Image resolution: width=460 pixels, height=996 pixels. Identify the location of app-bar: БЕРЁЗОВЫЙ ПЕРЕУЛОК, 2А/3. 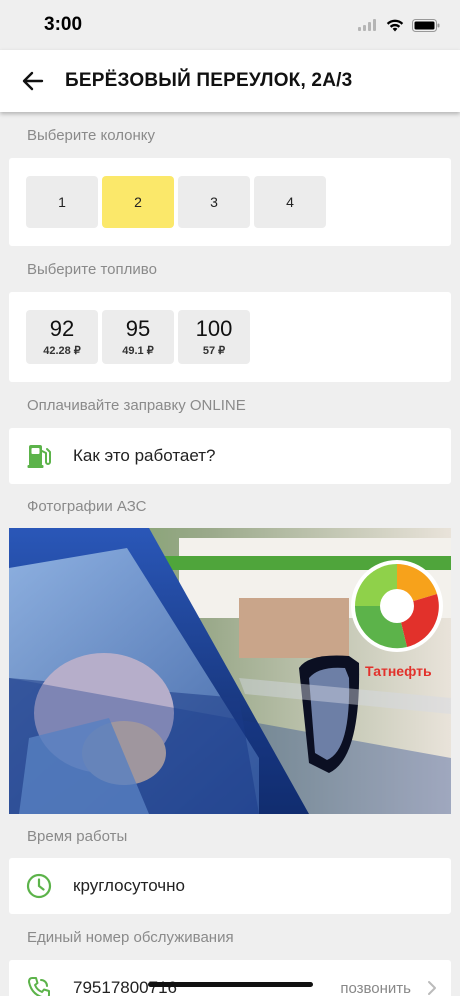
(230, 81).